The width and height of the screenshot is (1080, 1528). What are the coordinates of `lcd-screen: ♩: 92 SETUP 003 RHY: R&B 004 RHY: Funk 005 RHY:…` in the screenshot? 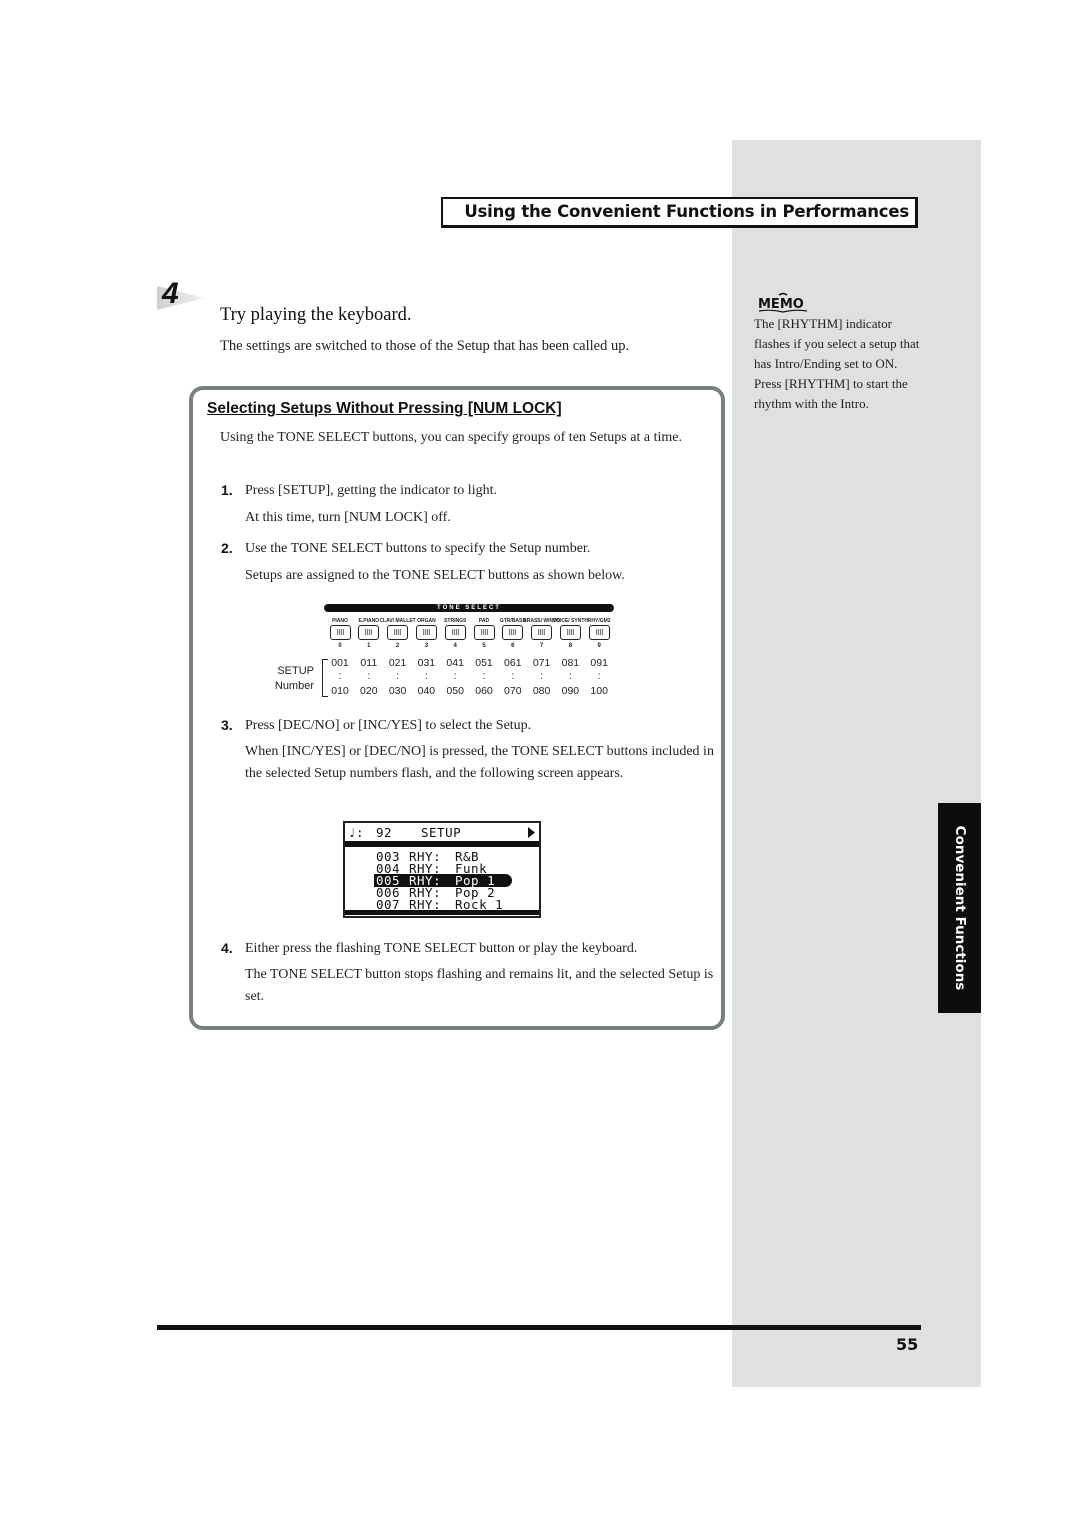 It's located at (442, 869).